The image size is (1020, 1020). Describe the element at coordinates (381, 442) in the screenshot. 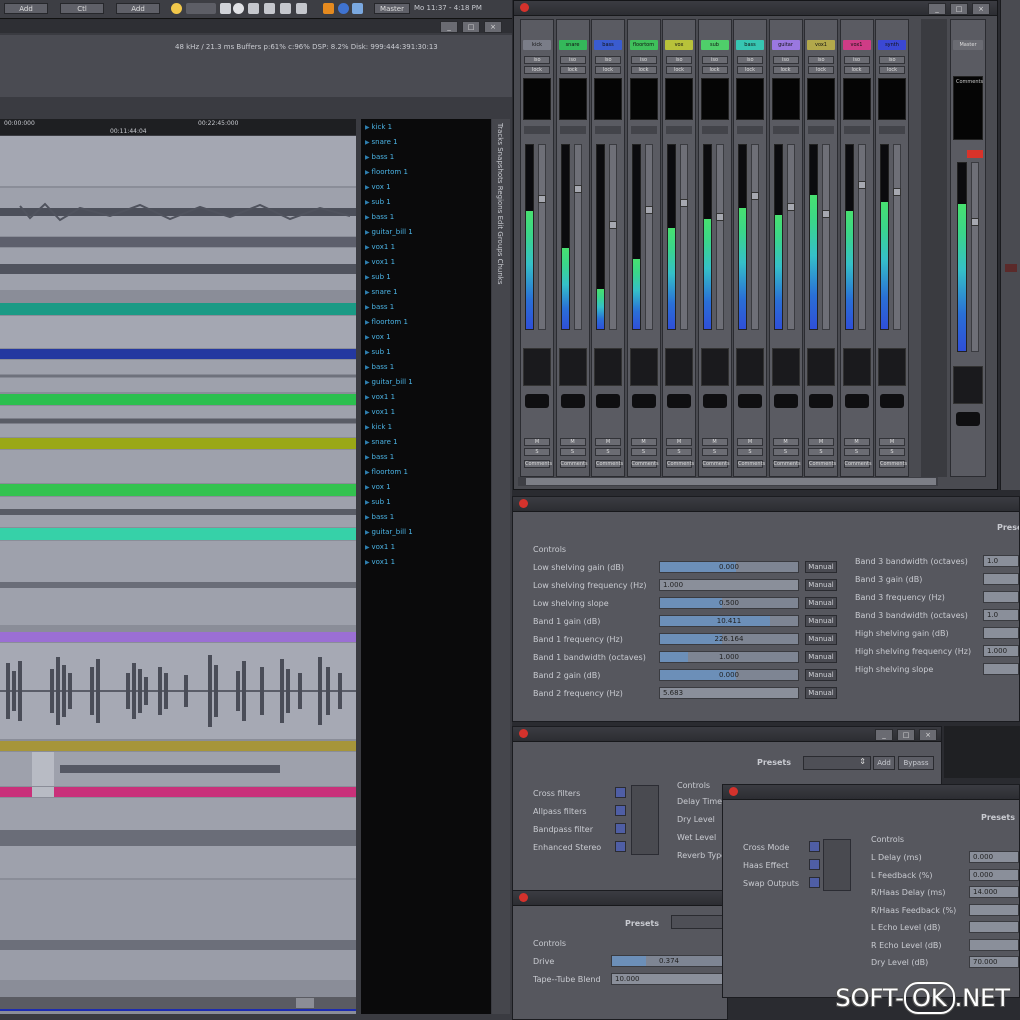

I see `tracklist-item: snare 1` at that location.